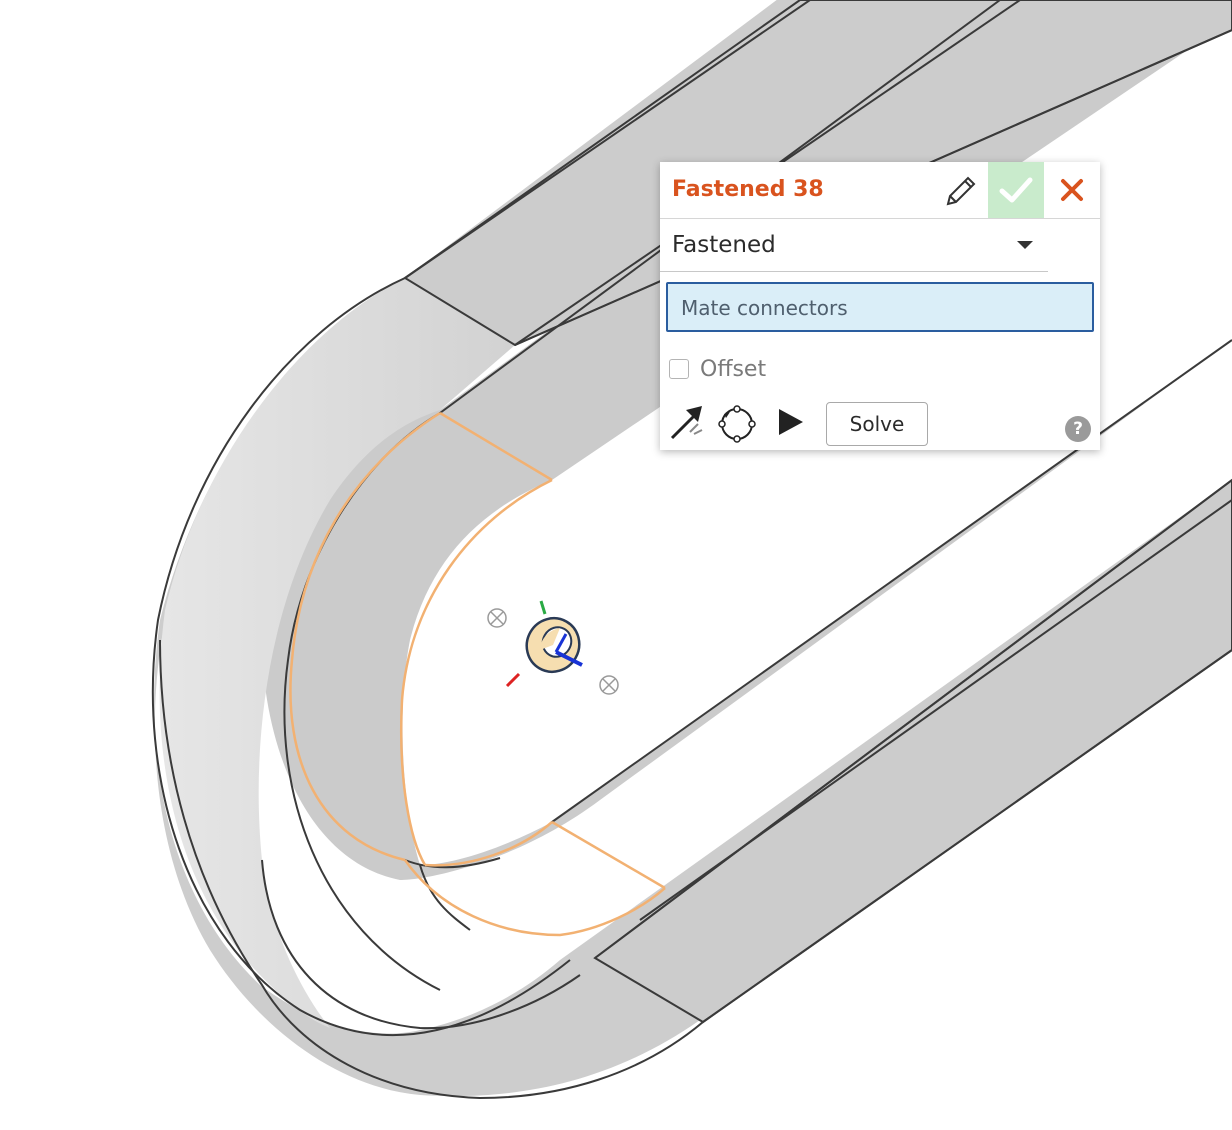 The width and height of the screenshot is (1232, 1130). Describe the element at coordinates (748, 189) in the screenshot. I see `dialog-title: Fastened 38` at that location.